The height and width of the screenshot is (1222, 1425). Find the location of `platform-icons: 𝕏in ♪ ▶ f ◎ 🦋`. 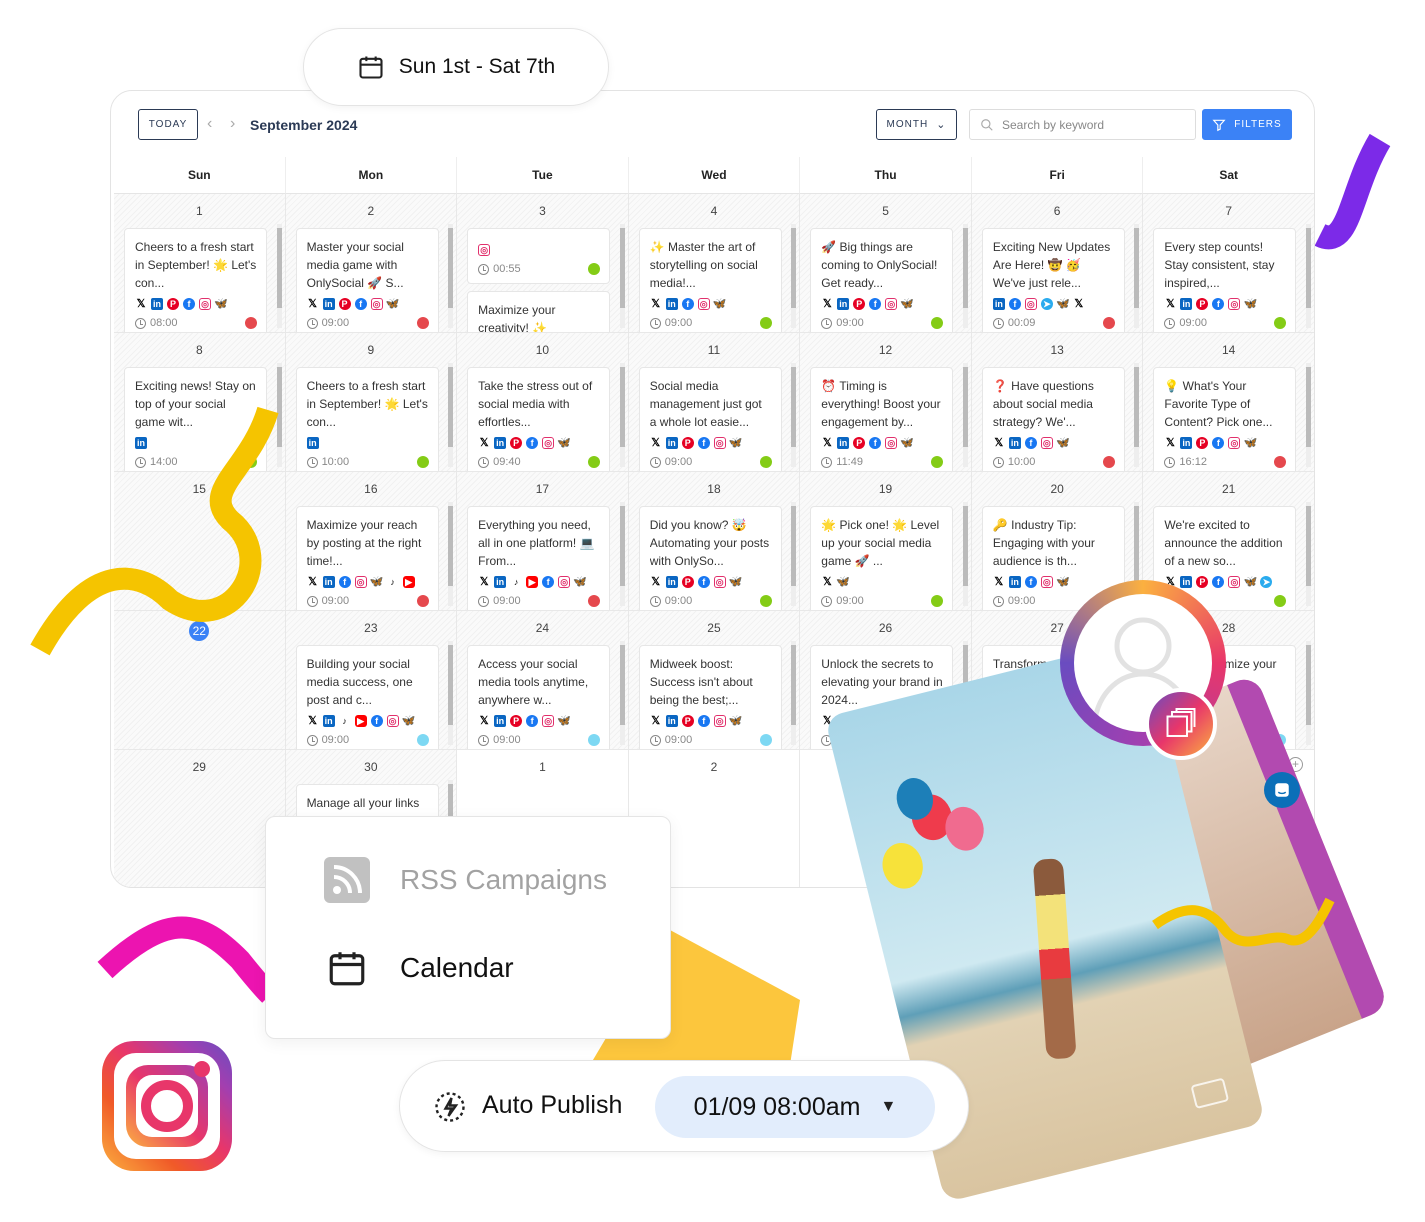

platform-icons: 𝕏in ♪ ▶ f ◎ 🦋 is located at coordinates (539, 582).